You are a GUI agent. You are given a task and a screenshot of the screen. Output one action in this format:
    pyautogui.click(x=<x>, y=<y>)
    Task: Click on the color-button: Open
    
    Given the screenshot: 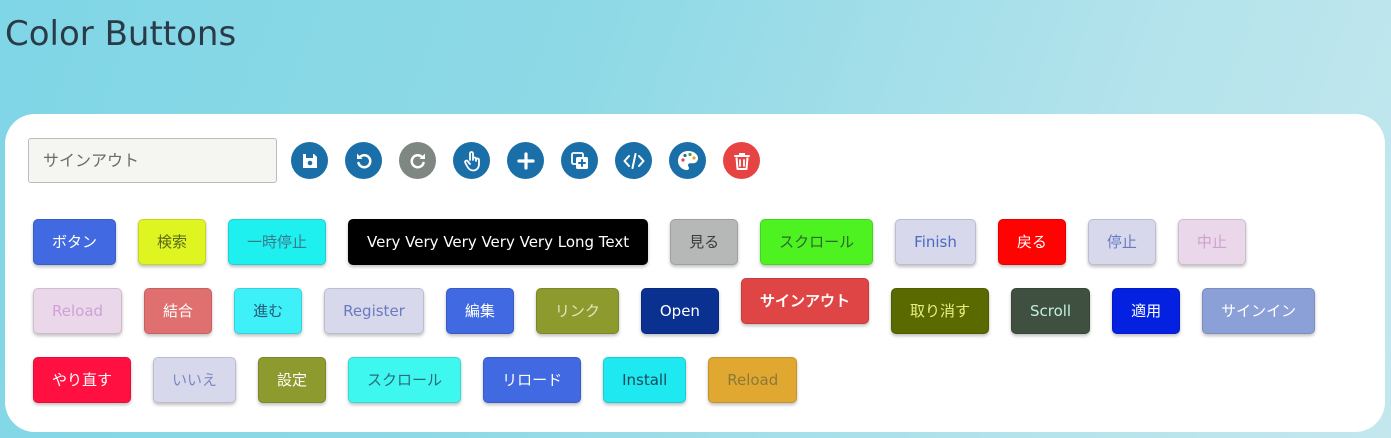 What is the action you would take?
    pyautogui.click(x=679, y=310)
    